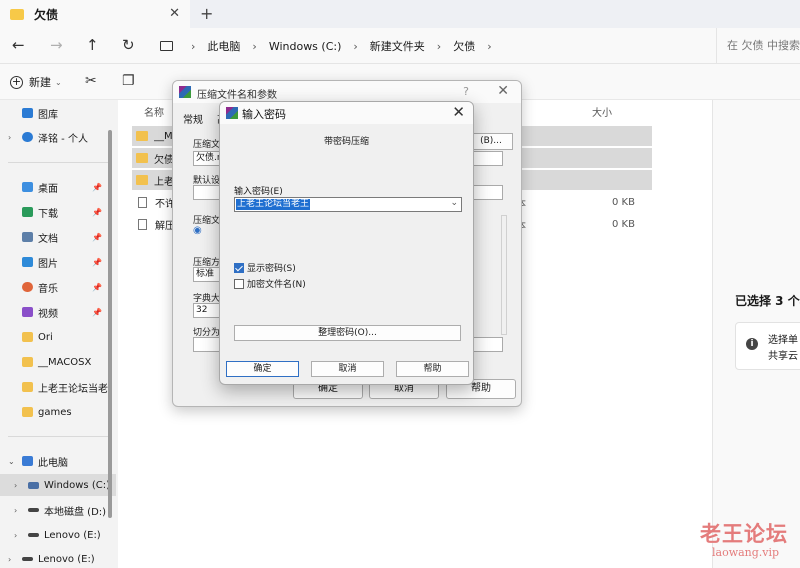 Image resolution: width=800 pixels, height=568 pixels. What do you see at coordinates (783, 356) in the screenshot?
I see `info-text: 共享云` at bounding box center [783, 356].